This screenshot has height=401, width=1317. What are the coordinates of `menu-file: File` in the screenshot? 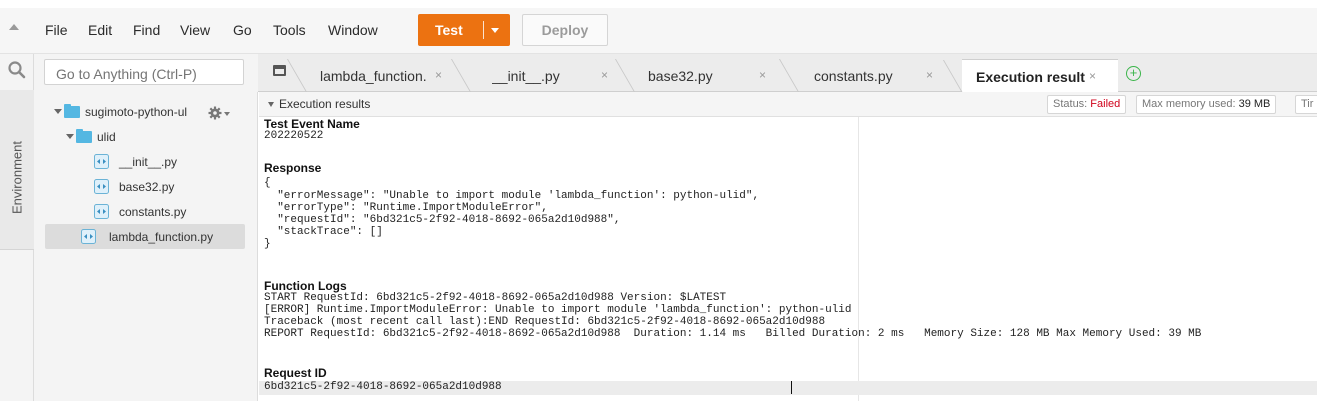 It's located at (56, 30).